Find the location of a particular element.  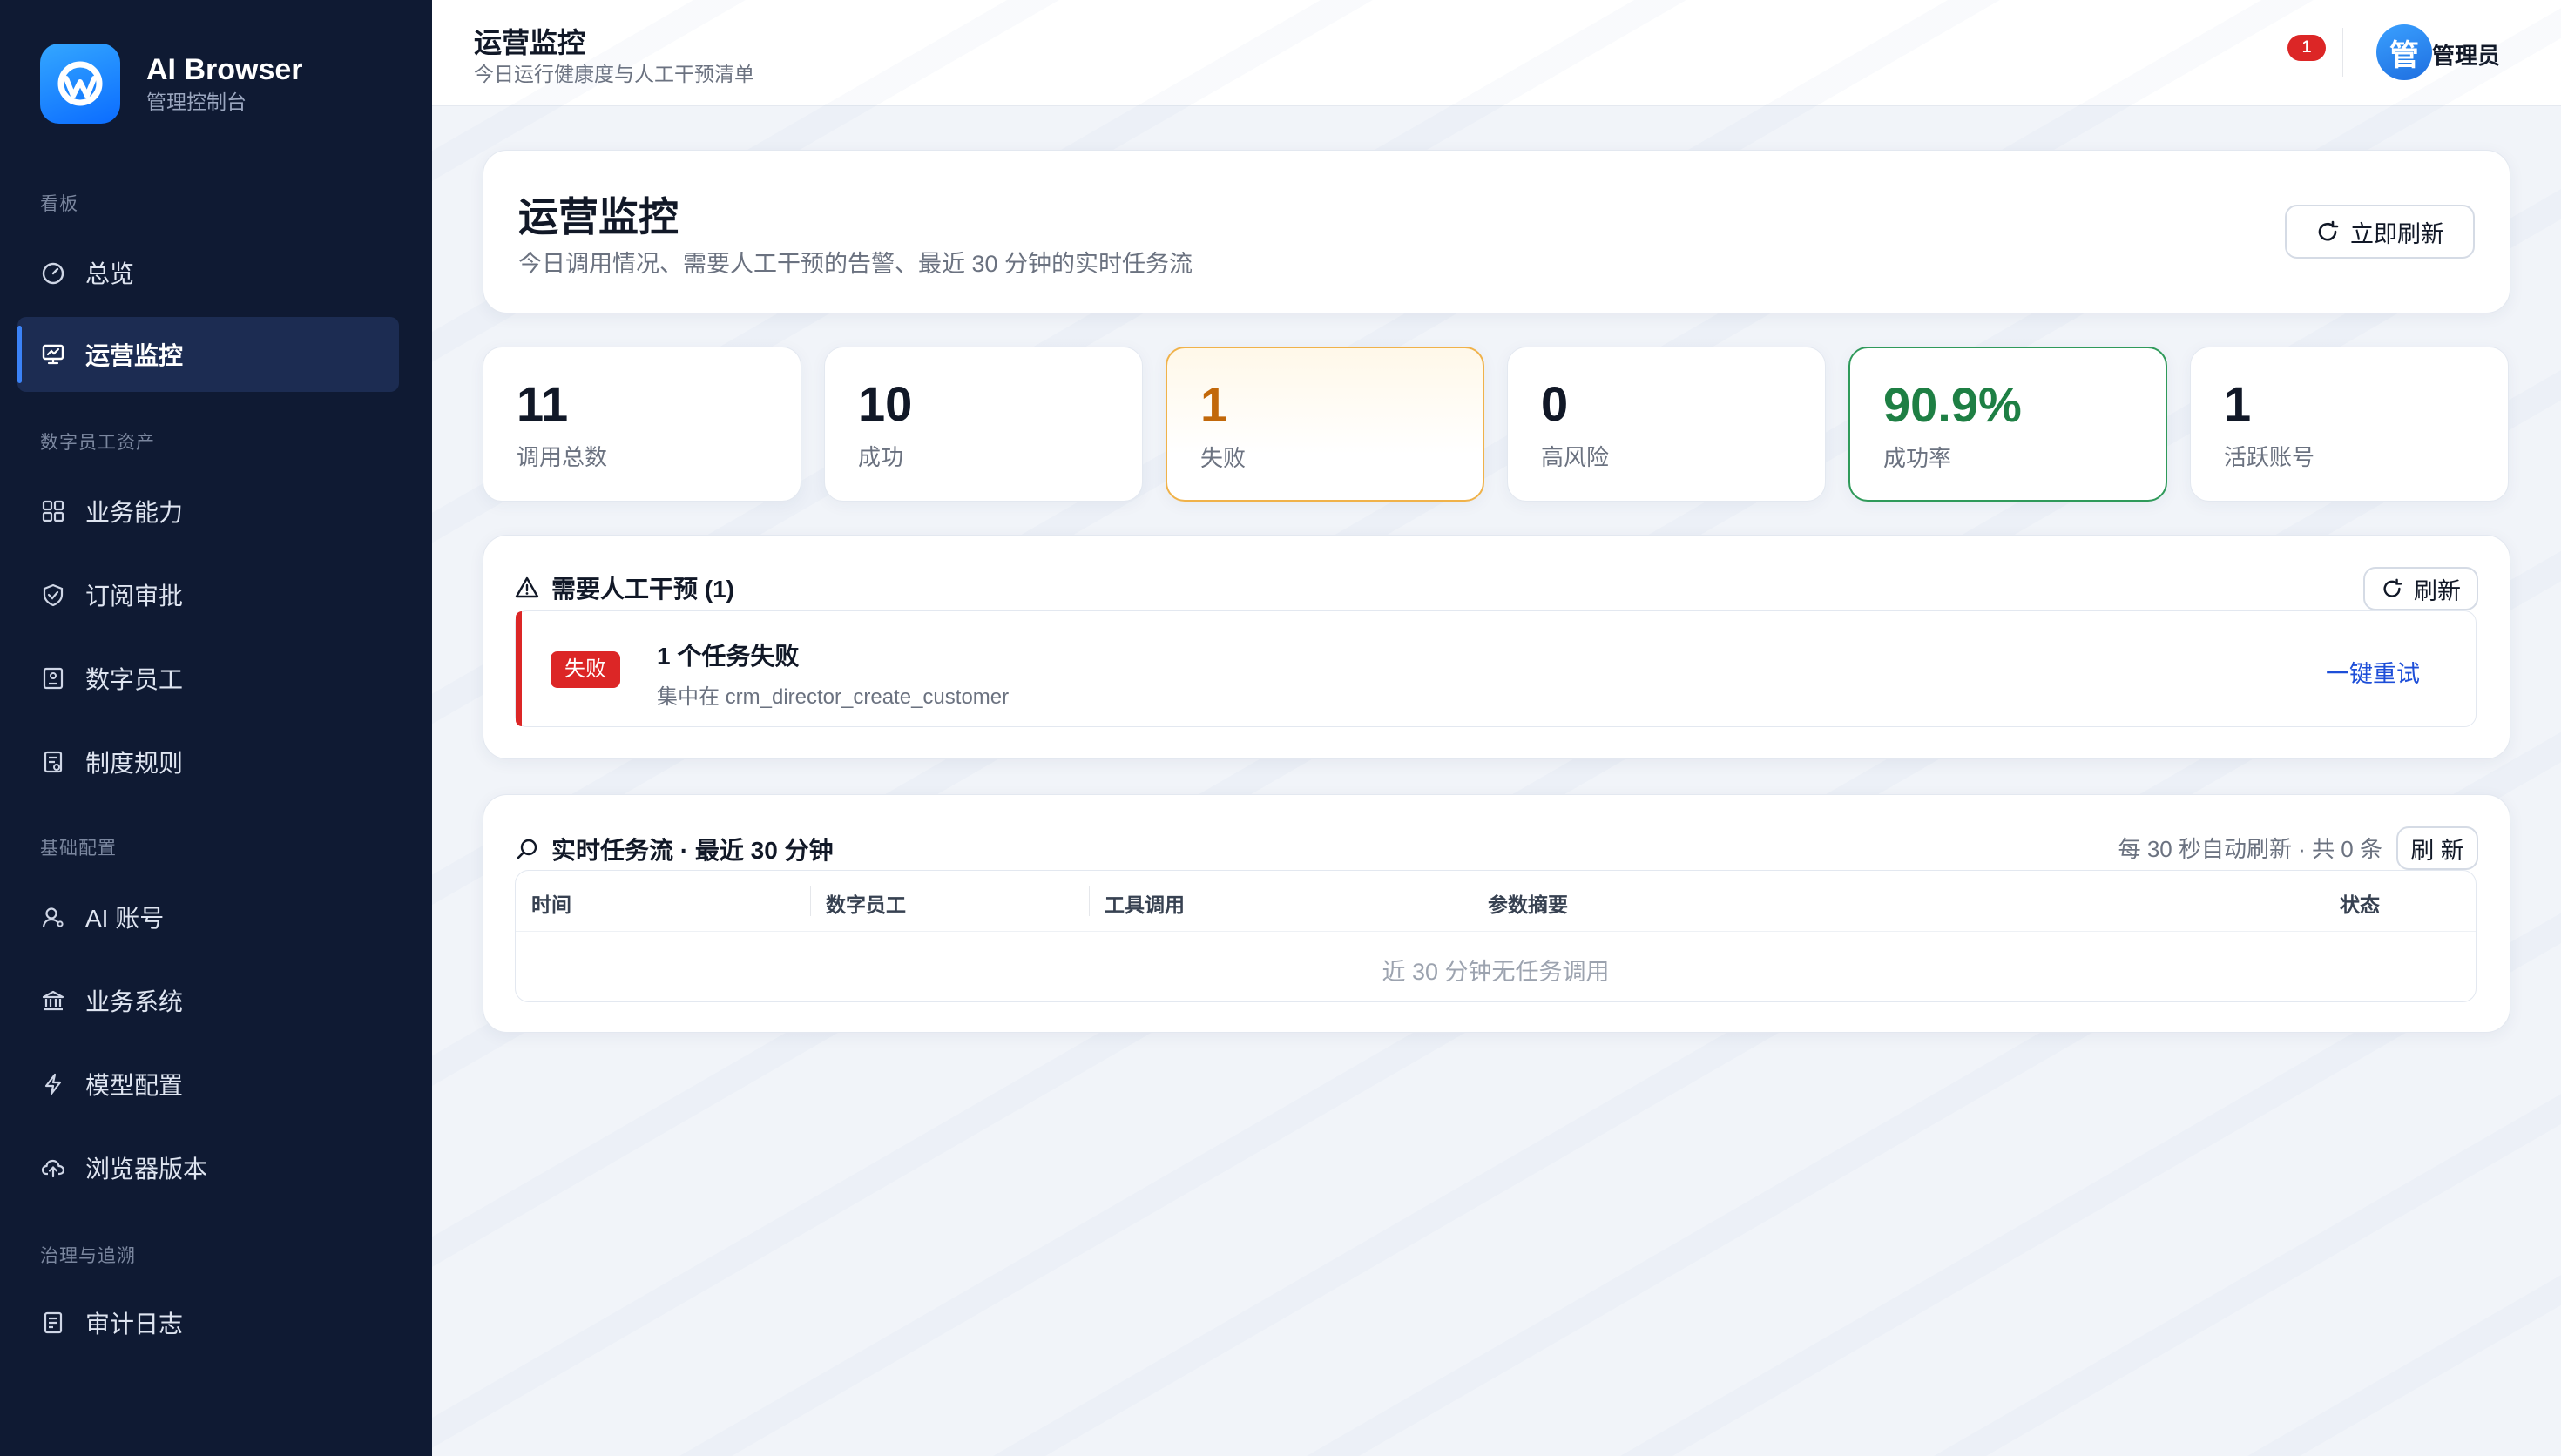

sidebar-item-label: 数字员工 is located at coordinates (134, 679).